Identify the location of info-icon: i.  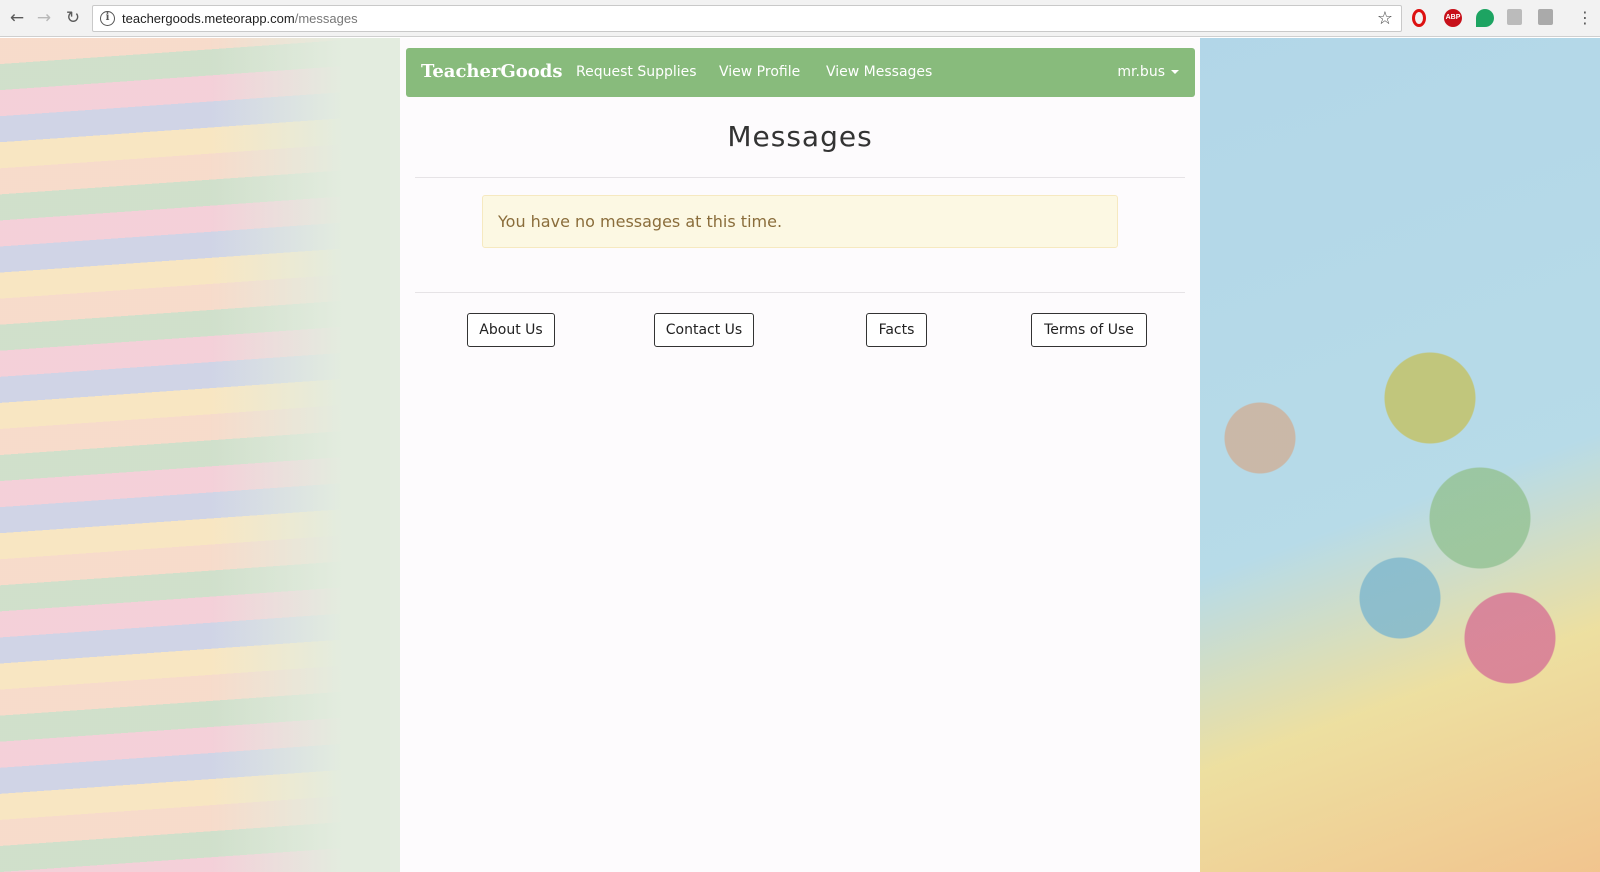
(107, 18).